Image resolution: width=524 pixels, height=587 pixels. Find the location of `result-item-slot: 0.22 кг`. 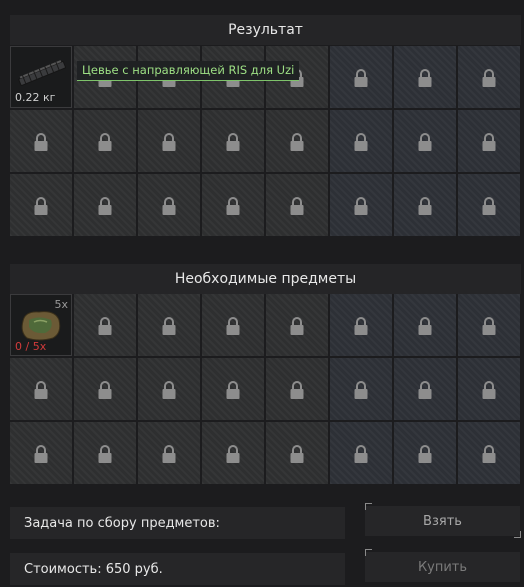

result-item-slot: 0.22 кг is located at coordinates (41, 77).